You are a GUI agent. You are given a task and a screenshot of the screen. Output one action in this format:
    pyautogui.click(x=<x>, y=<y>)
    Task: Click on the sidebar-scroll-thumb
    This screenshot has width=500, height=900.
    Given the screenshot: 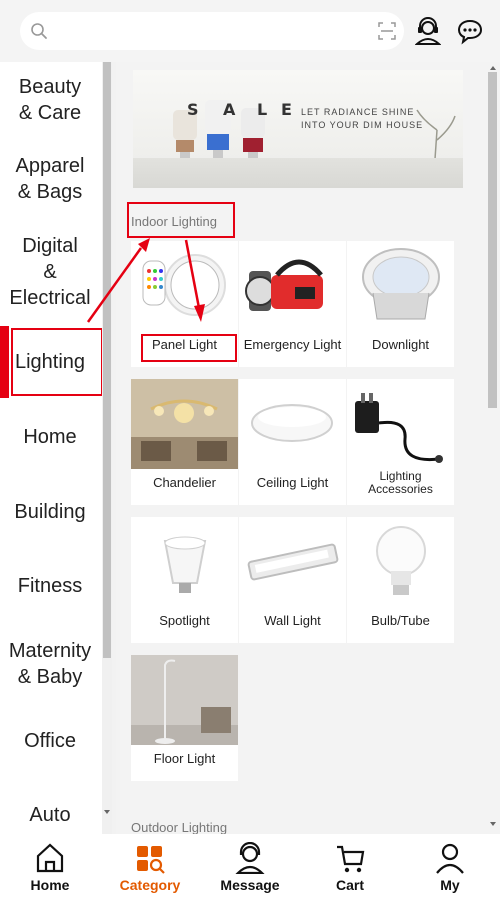 What is the action you would take?
    pyautogui.click(x=107, y=360)
    